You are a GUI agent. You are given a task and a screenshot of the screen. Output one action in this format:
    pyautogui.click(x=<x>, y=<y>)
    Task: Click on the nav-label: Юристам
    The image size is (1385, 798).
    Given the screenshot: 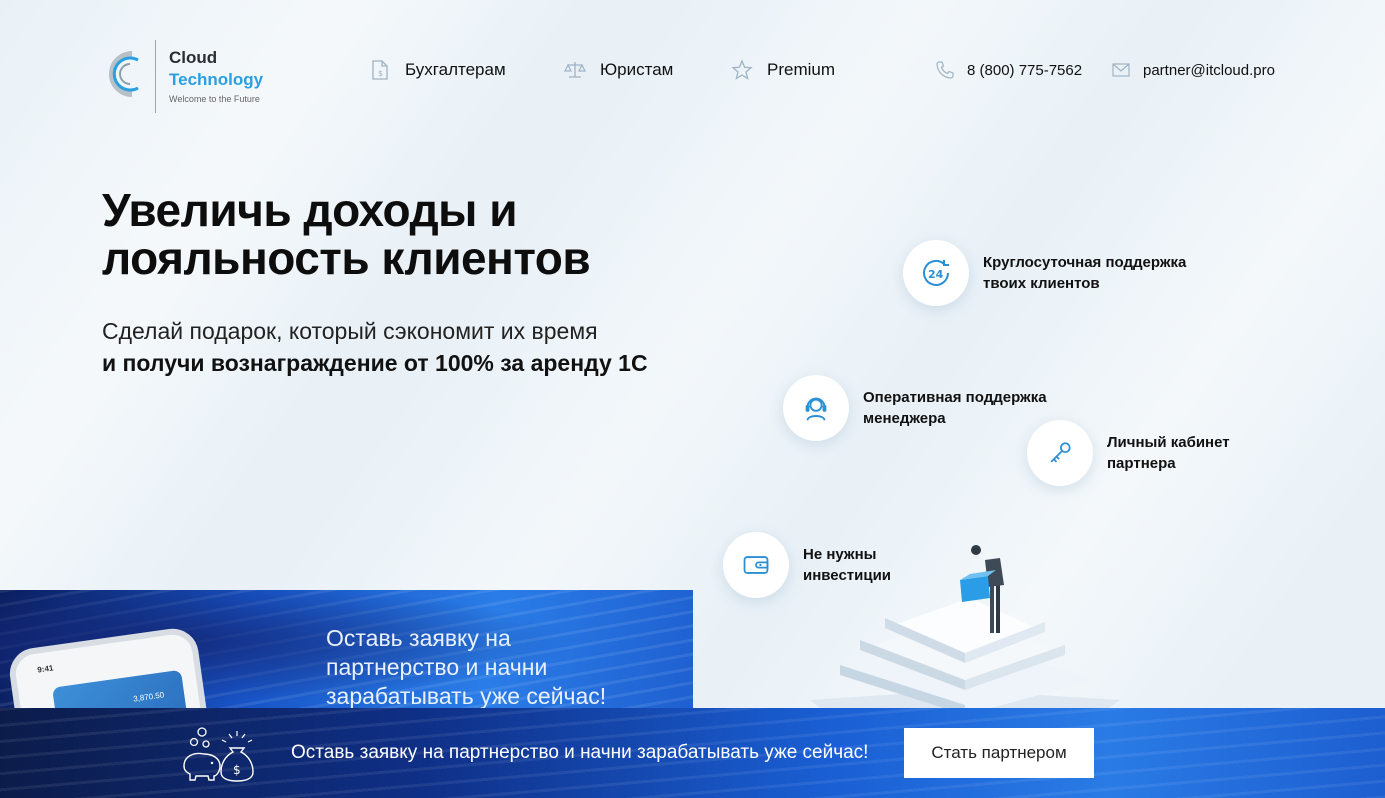 What is the action you would take?
    pyautogui.click(x=637, y=69)
    